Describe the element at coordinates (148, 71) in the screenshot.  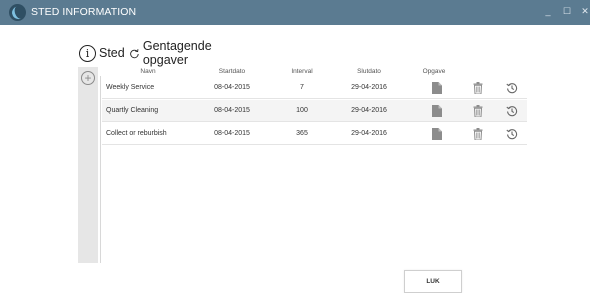
I see `header-navn: Navn` at that location.